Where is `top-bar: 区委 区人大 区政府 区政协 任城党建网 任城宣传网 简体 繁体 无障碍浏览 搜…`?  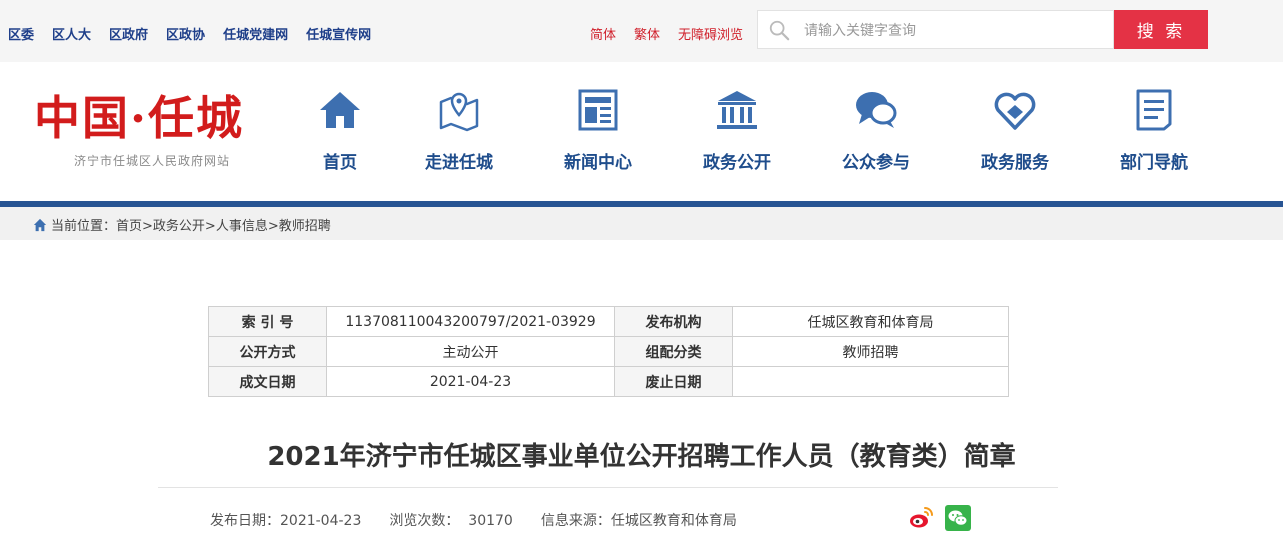 top-bar: 区委 区人大 区政府 区政协 任城党建网 任城宣传网 简体 繁体 无障碍浏览 搜… is located at coordinates (641, 31).